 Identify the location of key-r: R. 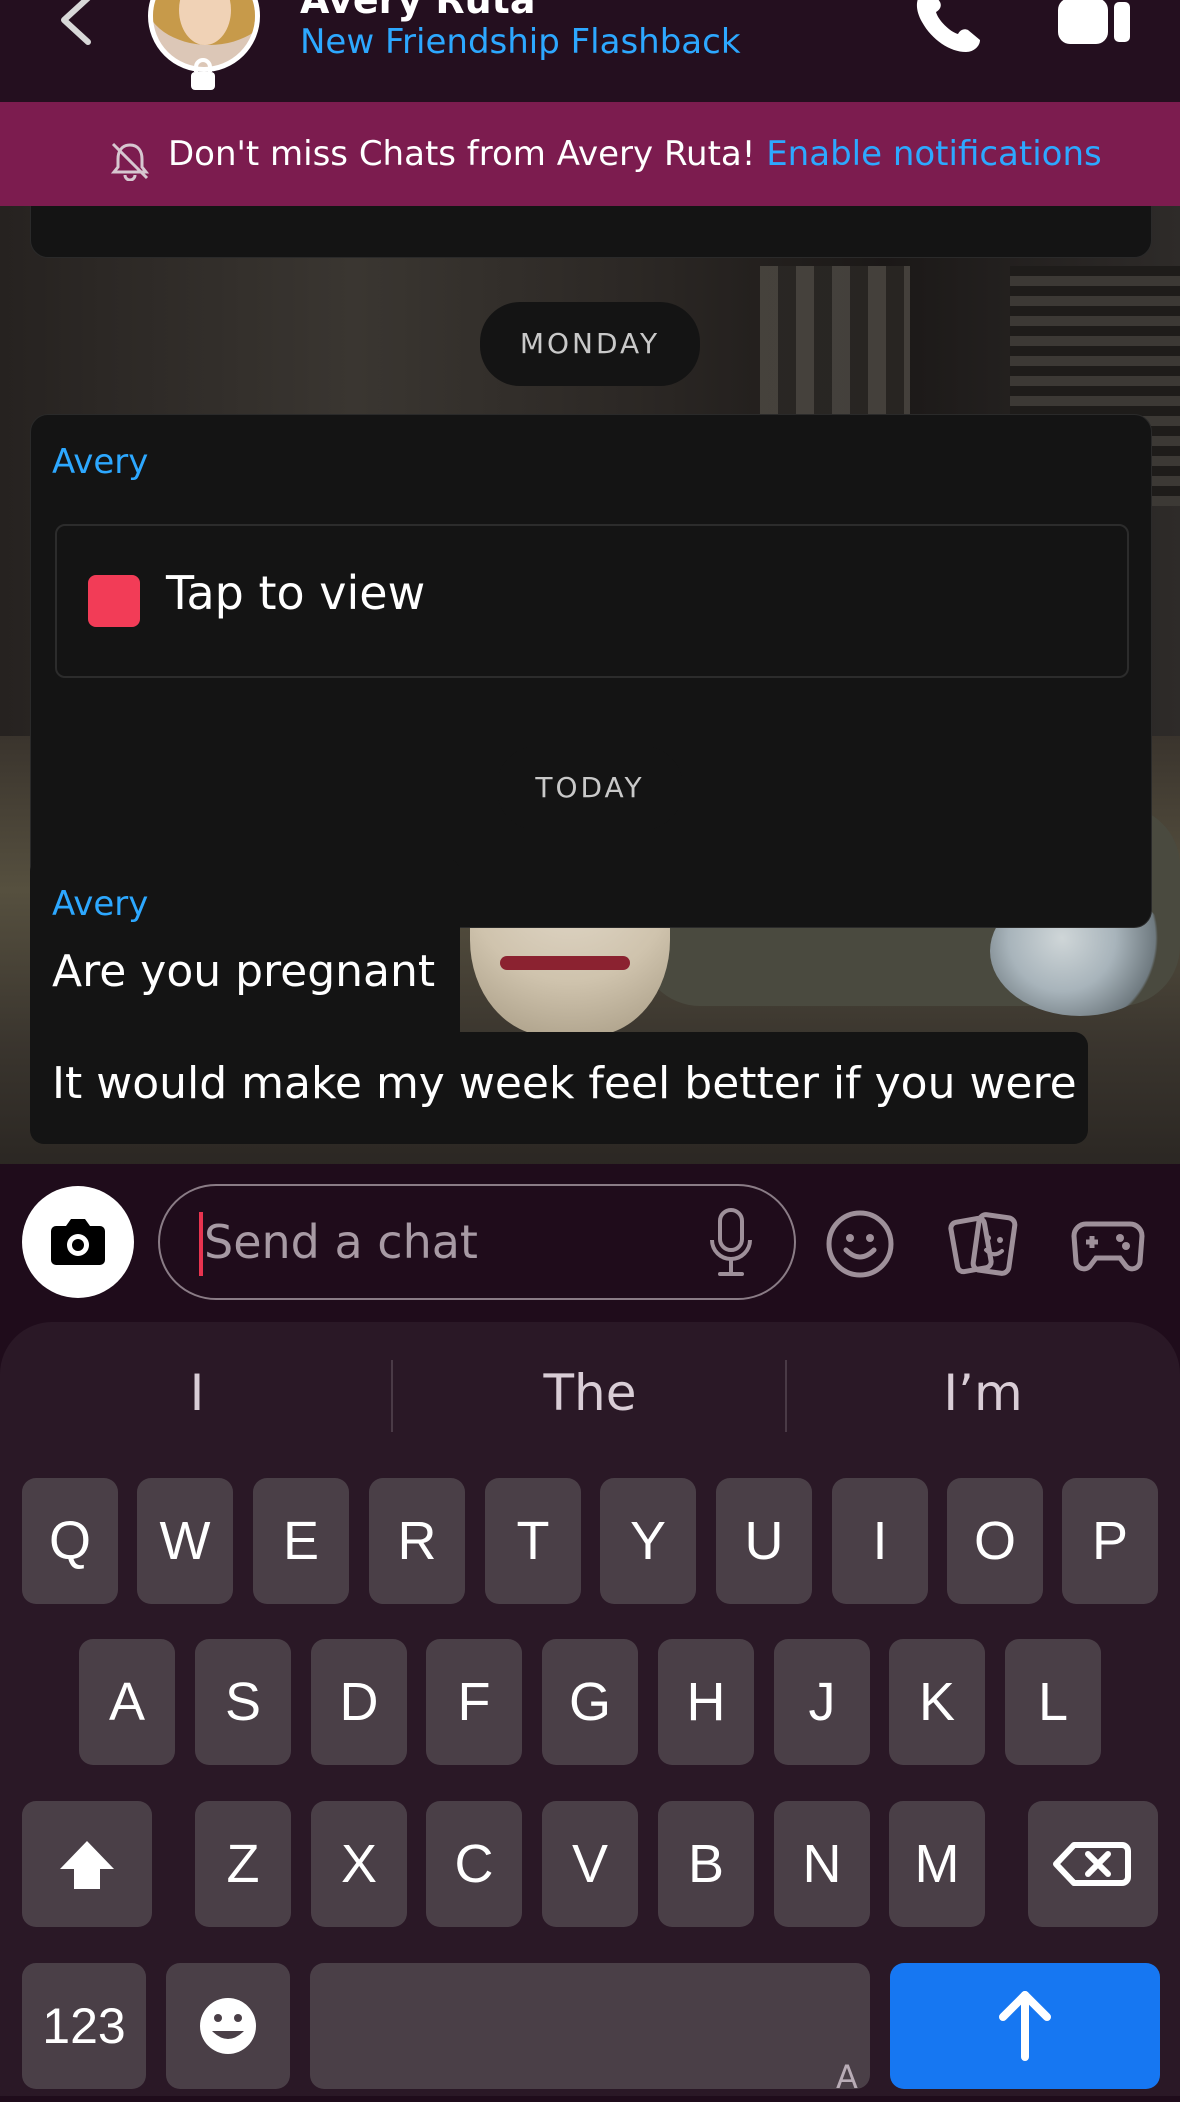
(417, 1541).